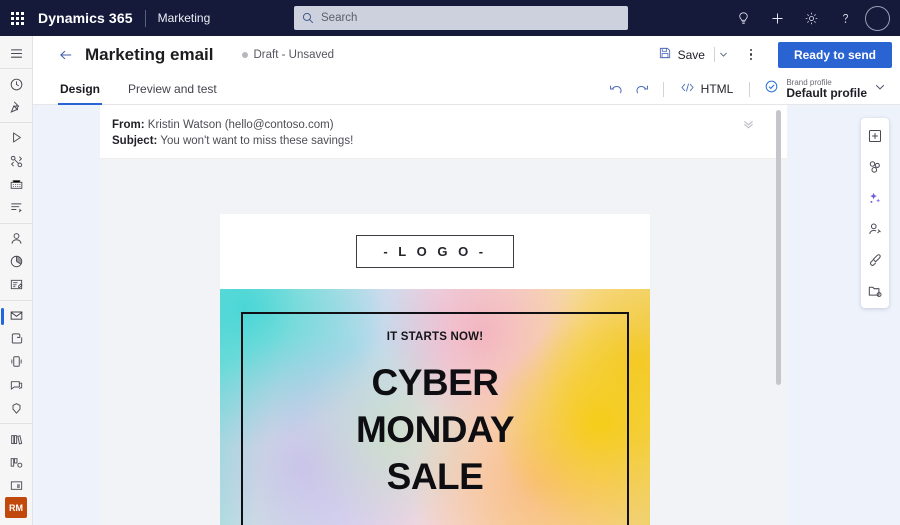 This screenshot has width=900, height=525. What do you see at coordinates (845, 18) in the screenshot?
I see `question-icon` at bounding box center [845, 18].